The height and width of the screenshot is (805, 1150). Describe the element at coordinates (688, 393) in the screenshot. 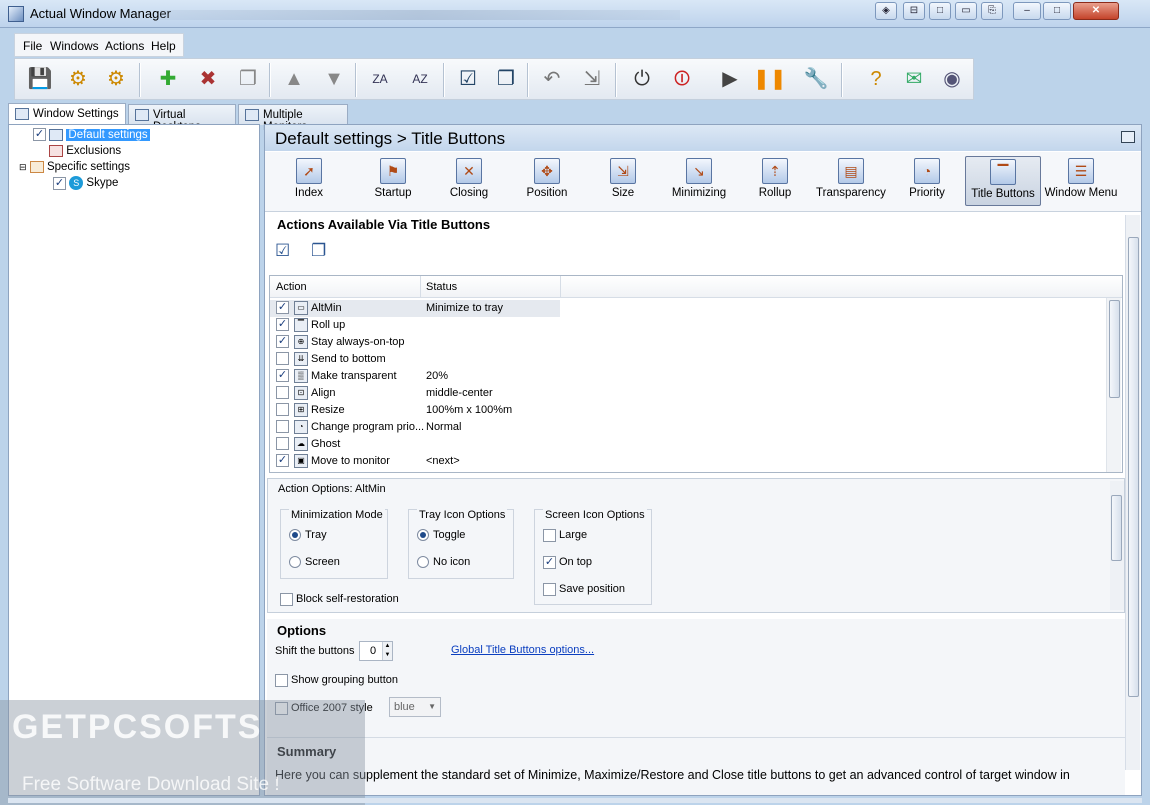

I see `table-row: ⊡ Align middle-center` at that location.